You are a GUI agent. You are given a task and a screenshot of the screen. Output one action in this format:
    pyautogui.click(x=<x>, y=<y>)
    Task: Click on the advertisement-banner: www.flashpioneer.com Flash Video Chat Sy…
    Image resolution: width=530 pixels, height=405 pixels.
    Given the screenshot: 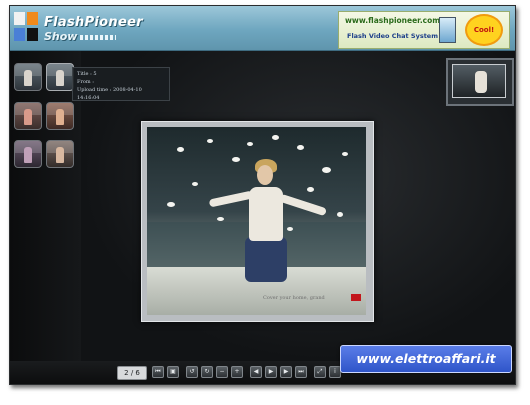 What is the action you would take?
    pyautogui.click(x=424, y=30)
    